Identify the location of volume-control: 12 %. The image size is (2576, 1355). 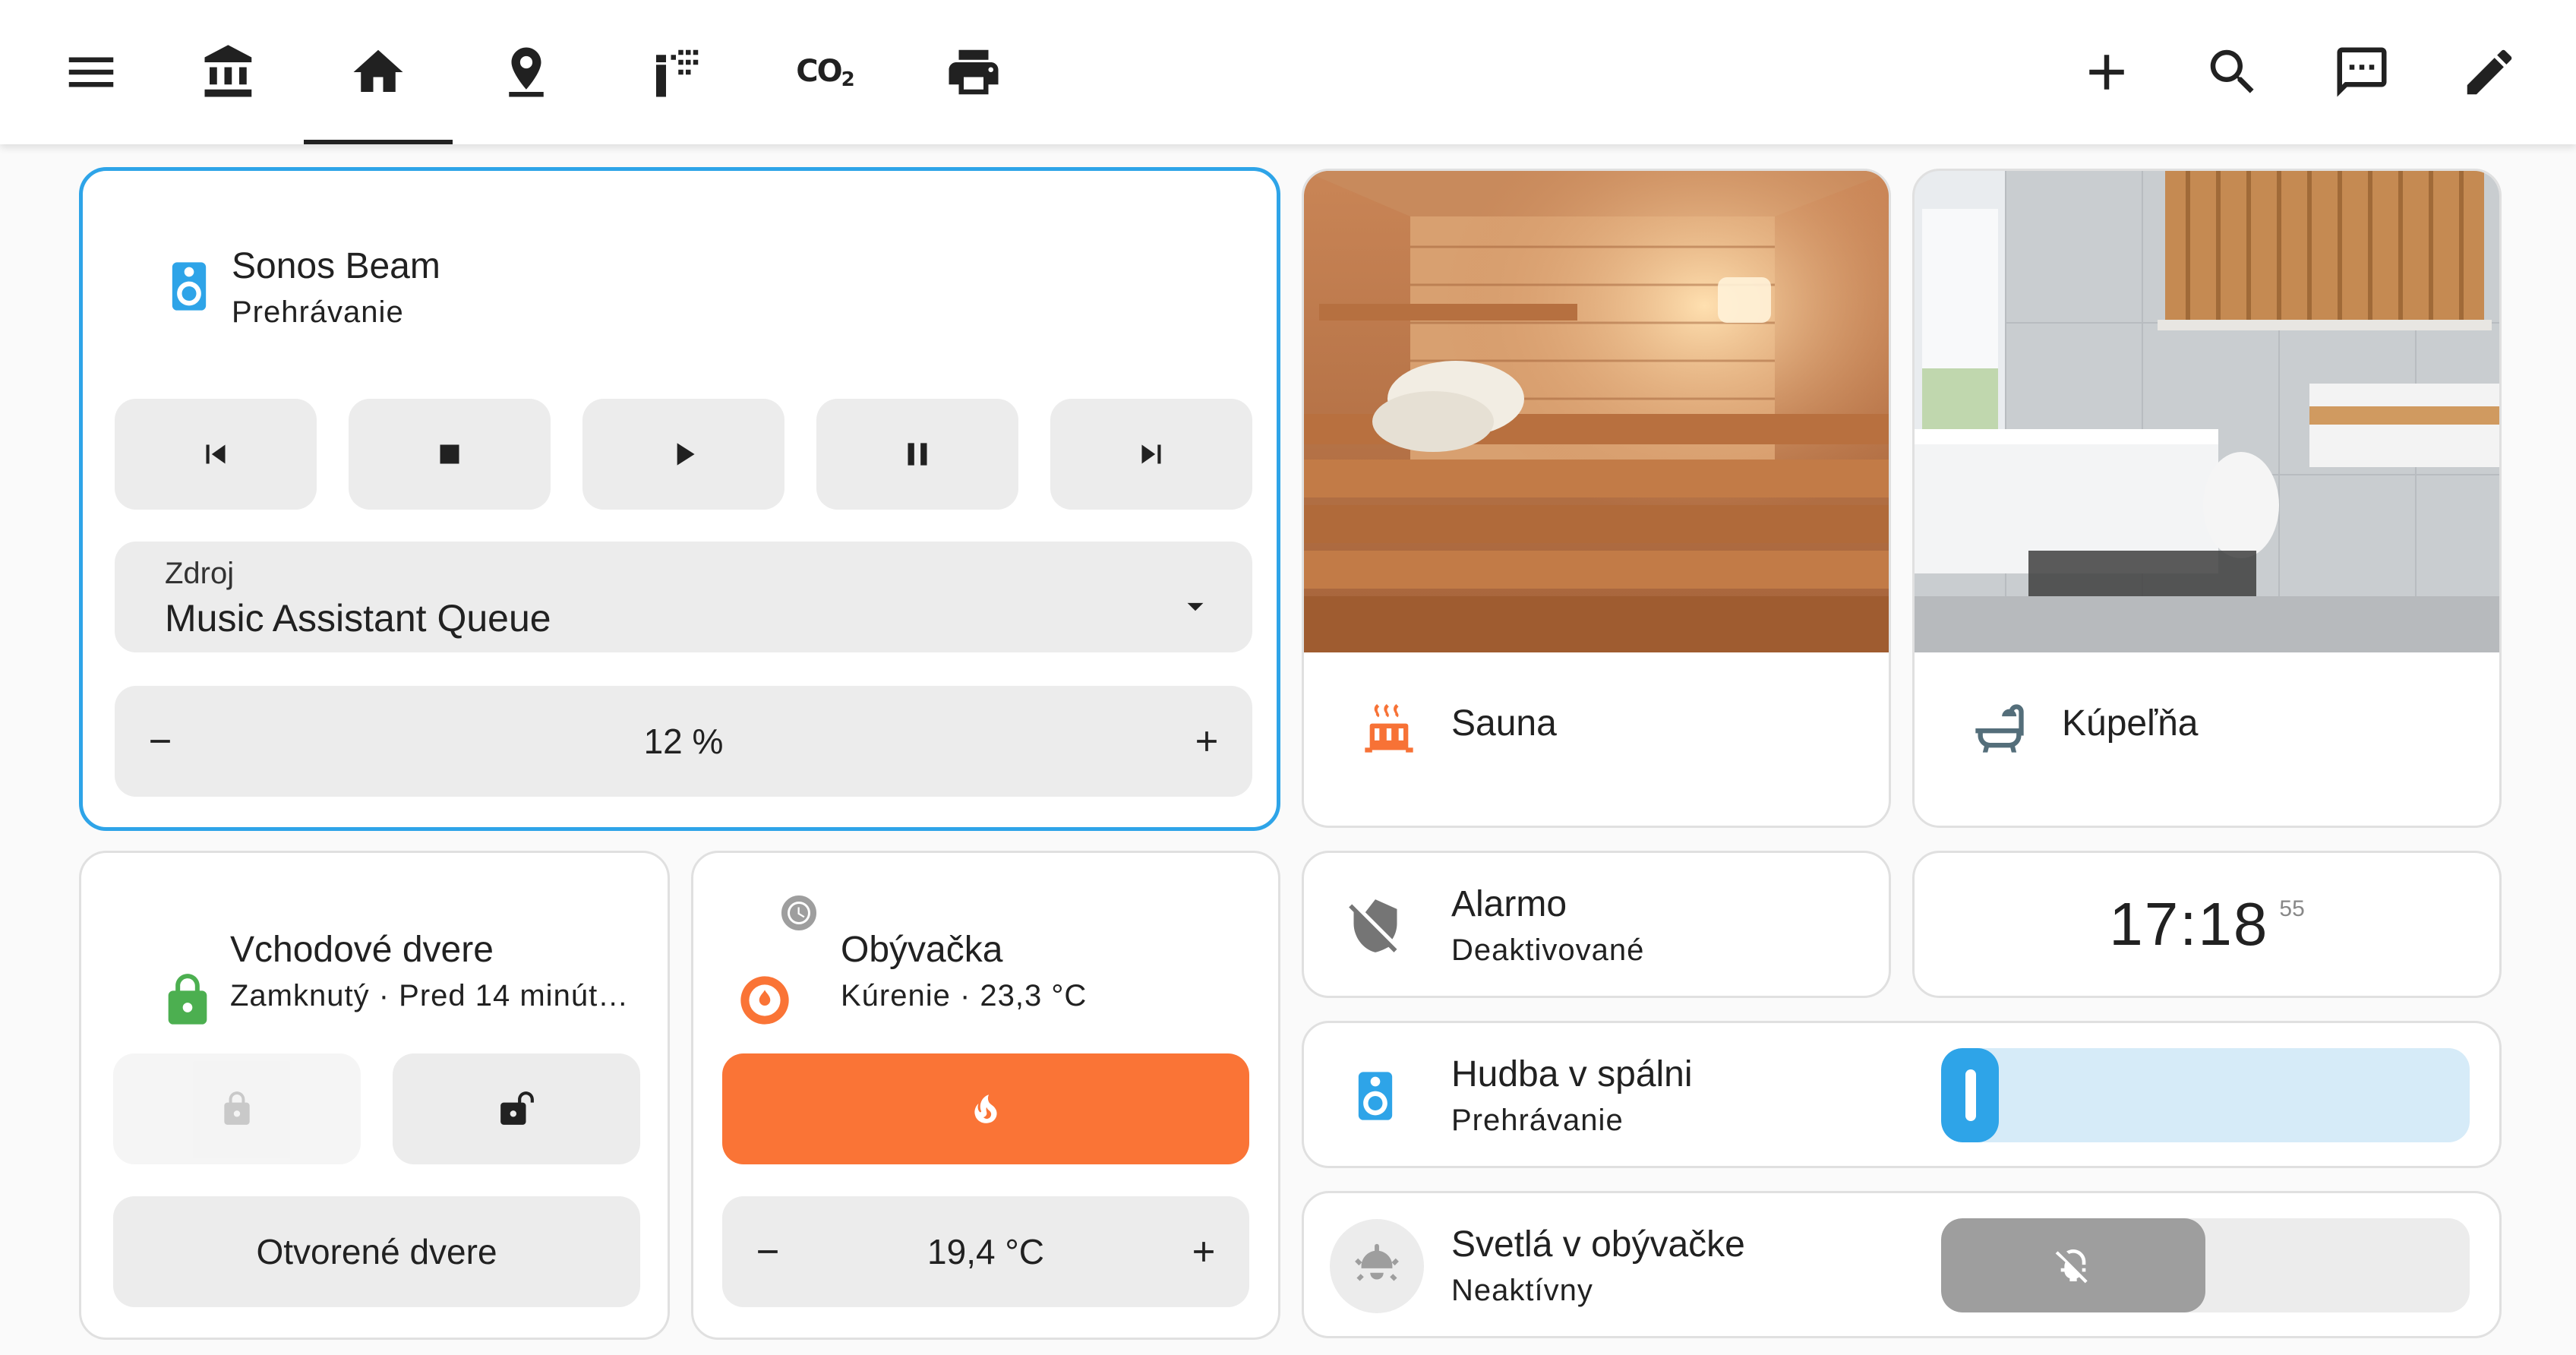
(683, 741).